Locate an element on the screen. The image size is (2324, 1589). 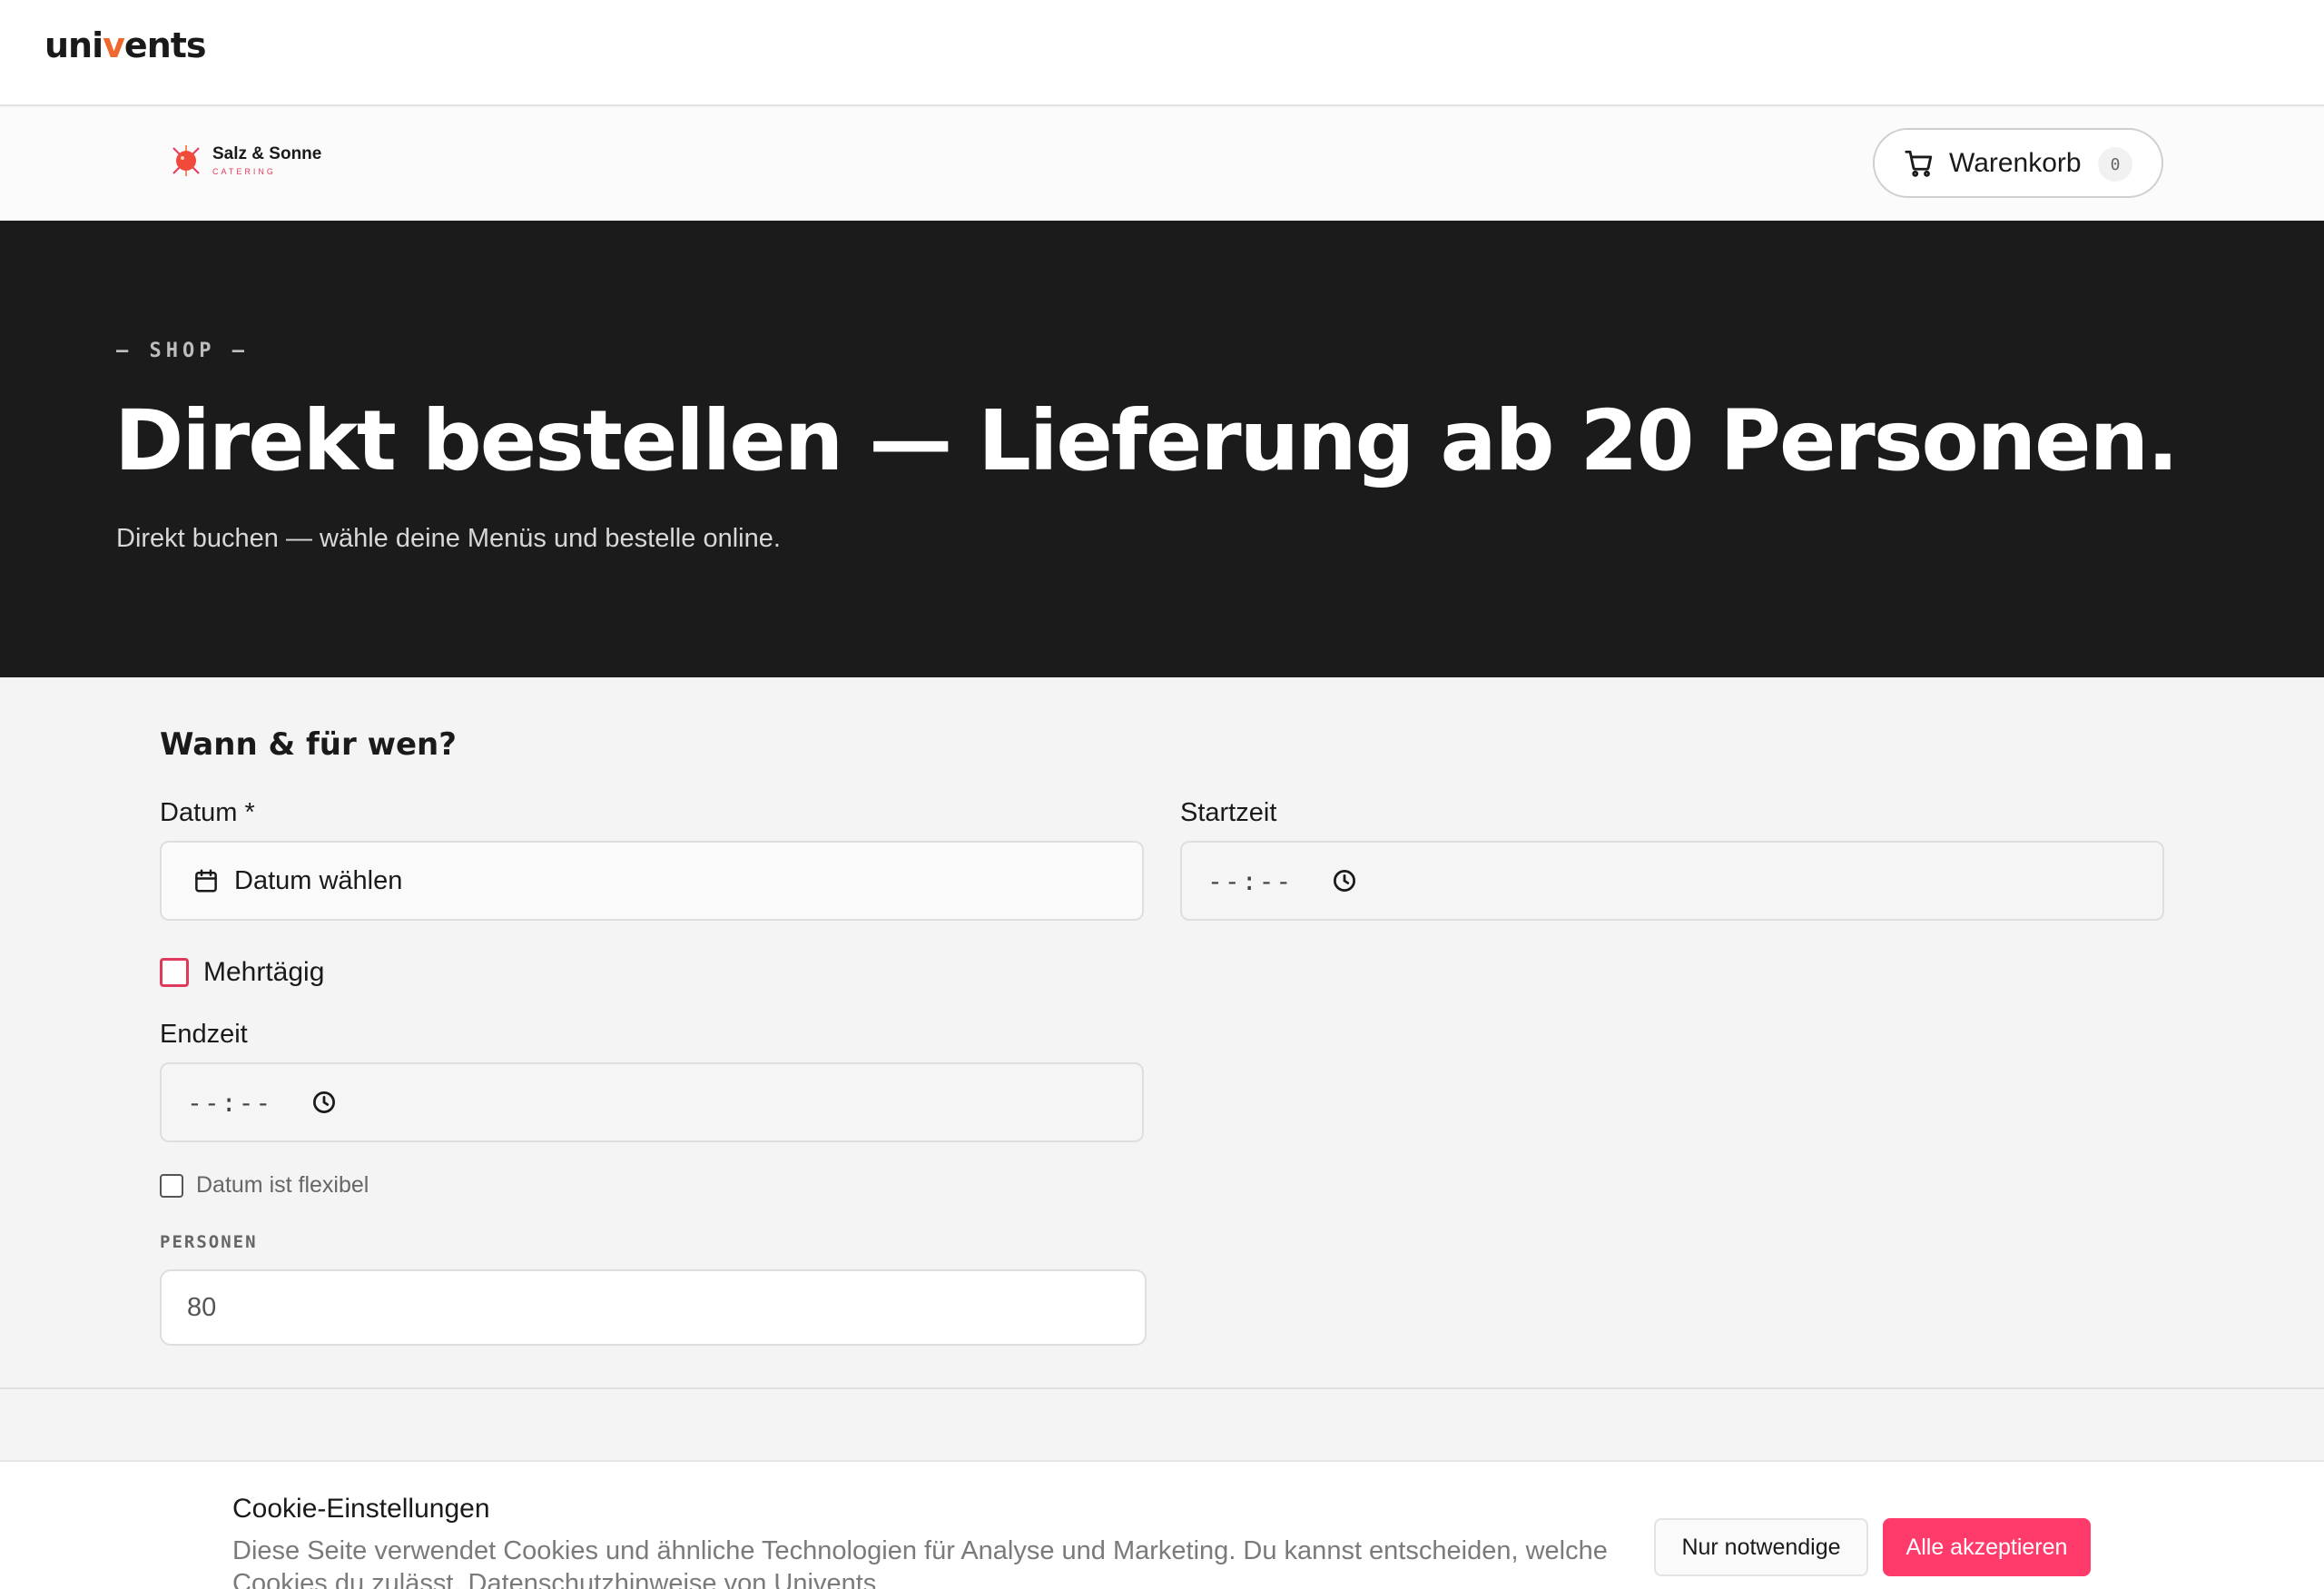
calendar-icon is located at coordinates (206, 881).